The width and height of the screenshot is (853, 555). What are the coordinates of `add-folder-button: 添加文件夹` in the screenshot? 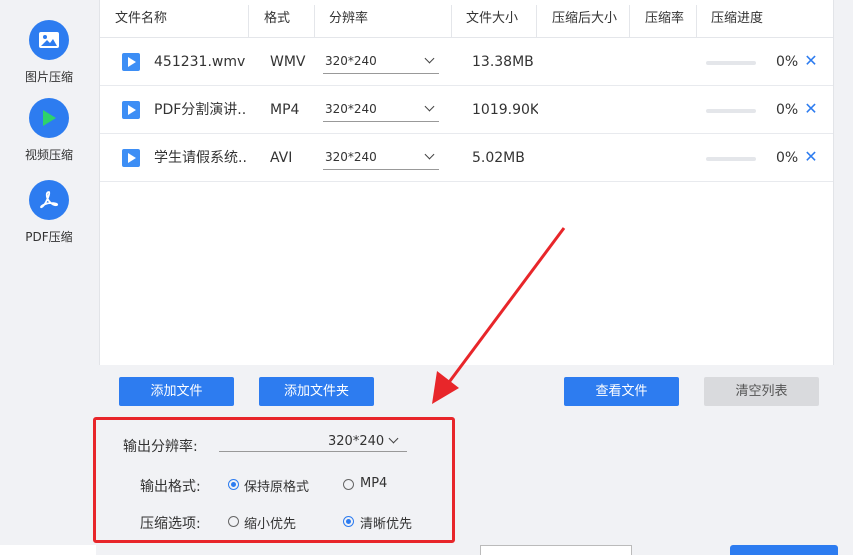 It's located at (316, 391).